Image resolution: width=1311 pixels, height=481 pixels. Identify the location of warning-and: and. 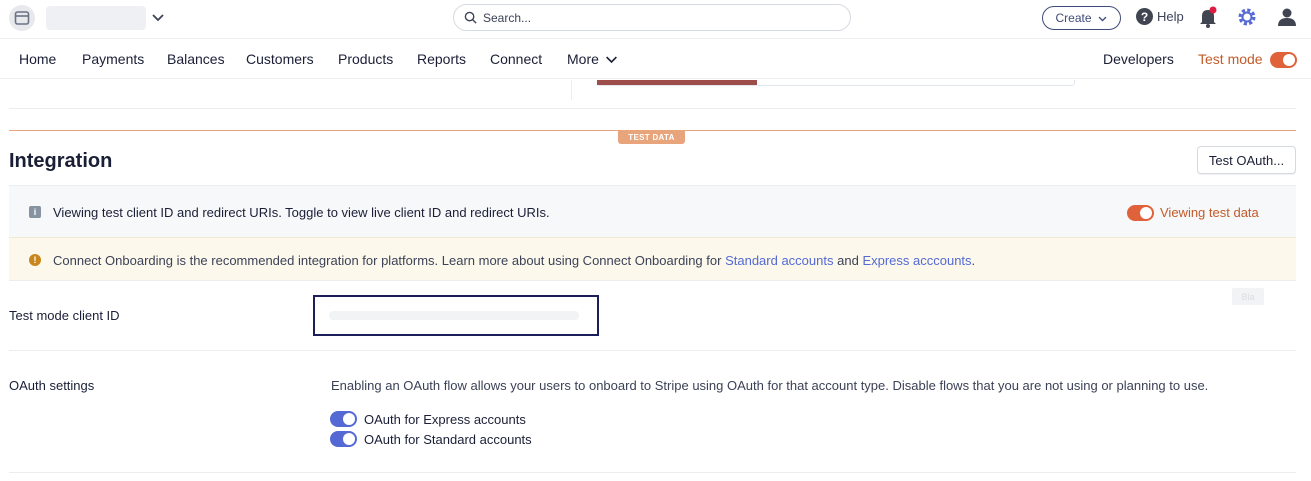
(848, 260).